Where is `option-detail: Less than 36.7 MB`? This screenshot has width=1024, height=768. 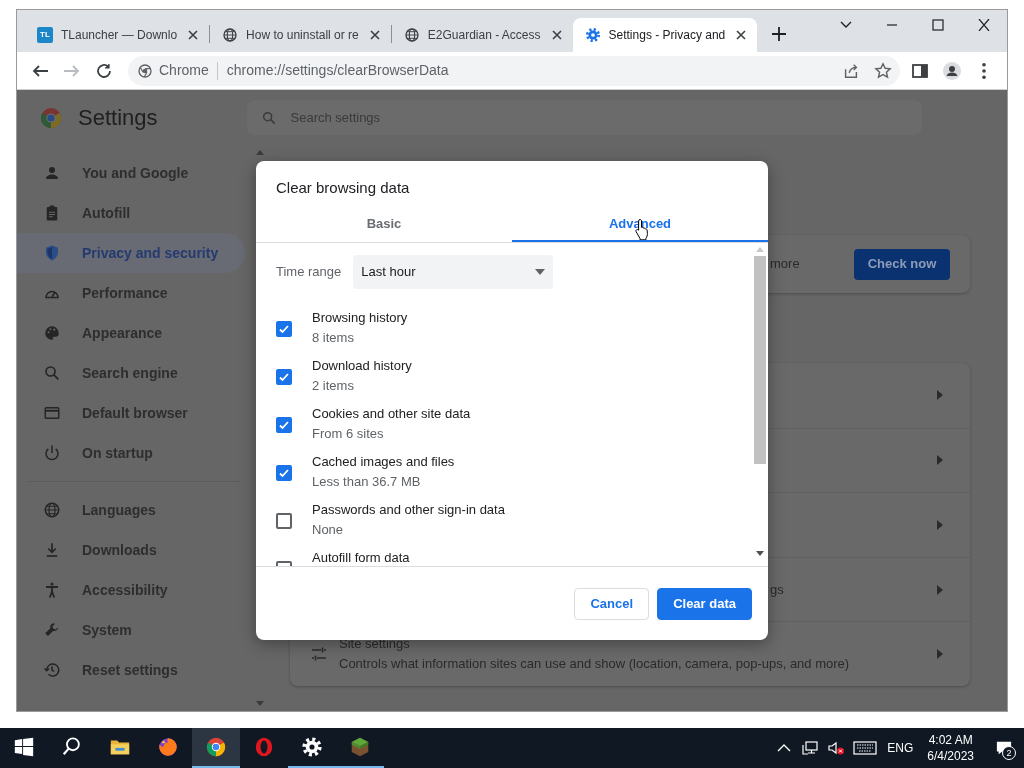 option-detail: Less than 36.7 MB is located at coordinates (367, 482).